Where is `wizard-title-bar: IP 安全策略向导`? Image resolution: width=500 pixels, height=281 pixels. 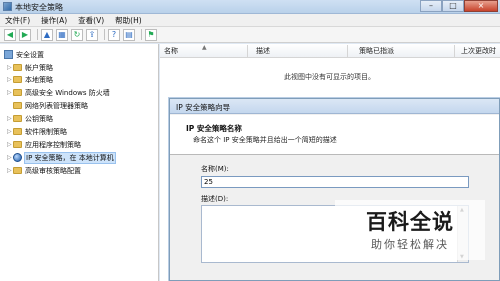 wizard-title-bar: IP 安全策略向导 is located at coordinates (334, 106).